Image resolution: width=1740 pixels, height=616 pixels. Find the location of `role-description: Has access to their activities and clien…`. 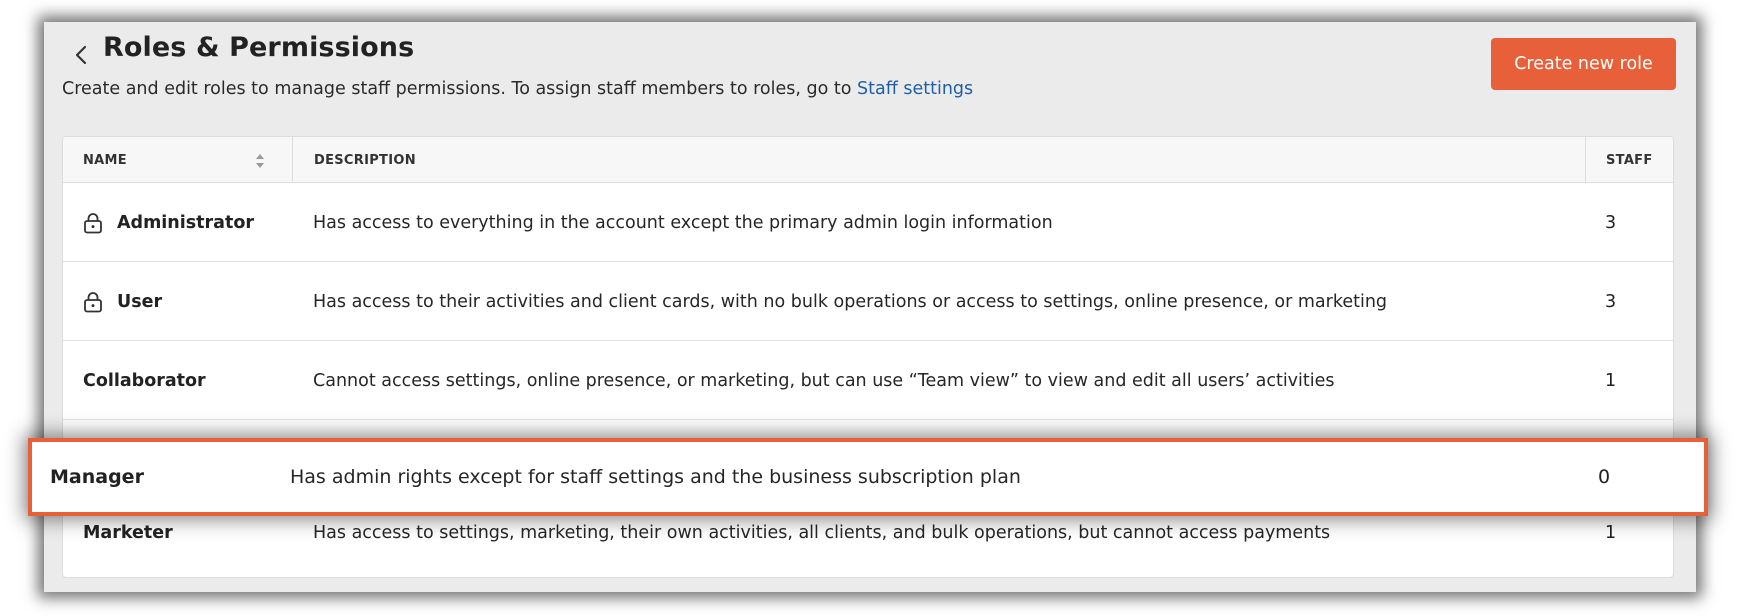

role-description: Has access to their activities and clien… is located at coordinates (850, 301).